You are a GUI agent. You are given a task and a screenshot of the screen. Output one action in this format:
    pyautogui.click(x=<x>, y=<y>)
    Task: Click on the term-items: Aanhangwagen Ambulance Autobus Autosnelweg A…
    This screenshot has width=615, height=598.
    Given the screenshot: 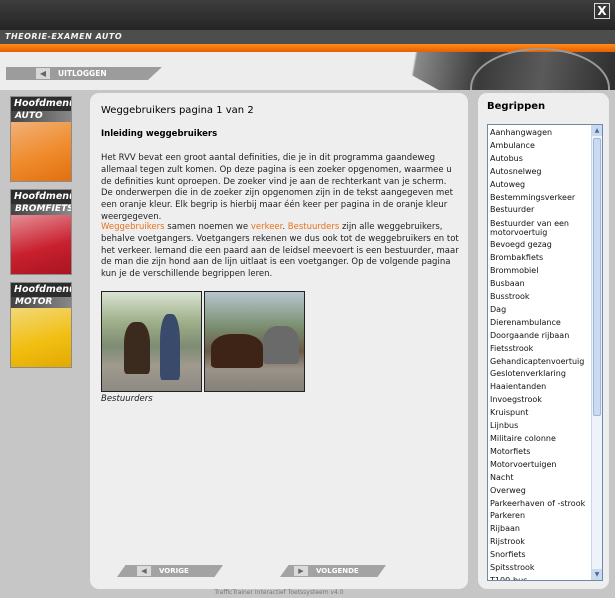 What is the action you would take?
    pyautogui.click(x=540, y=353)
    